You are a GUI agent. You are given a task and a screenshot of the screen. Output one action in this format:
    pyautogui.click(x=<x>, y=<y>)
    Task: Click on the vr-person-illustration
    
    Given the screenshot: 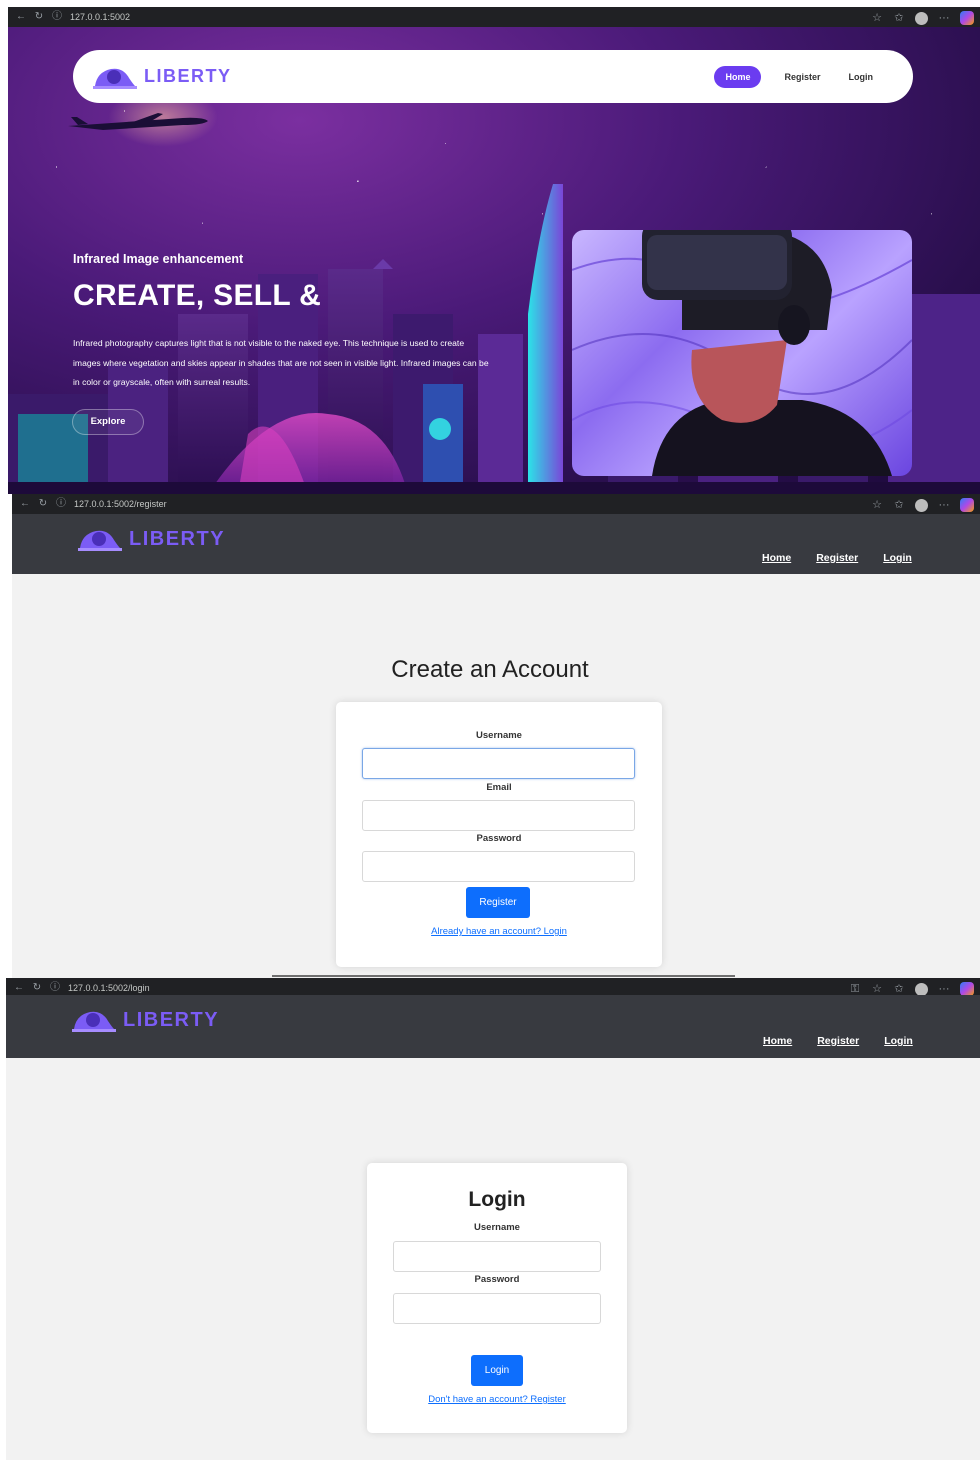 What is the action you would take?
    pyautogui.click(x=742, y=353)
    